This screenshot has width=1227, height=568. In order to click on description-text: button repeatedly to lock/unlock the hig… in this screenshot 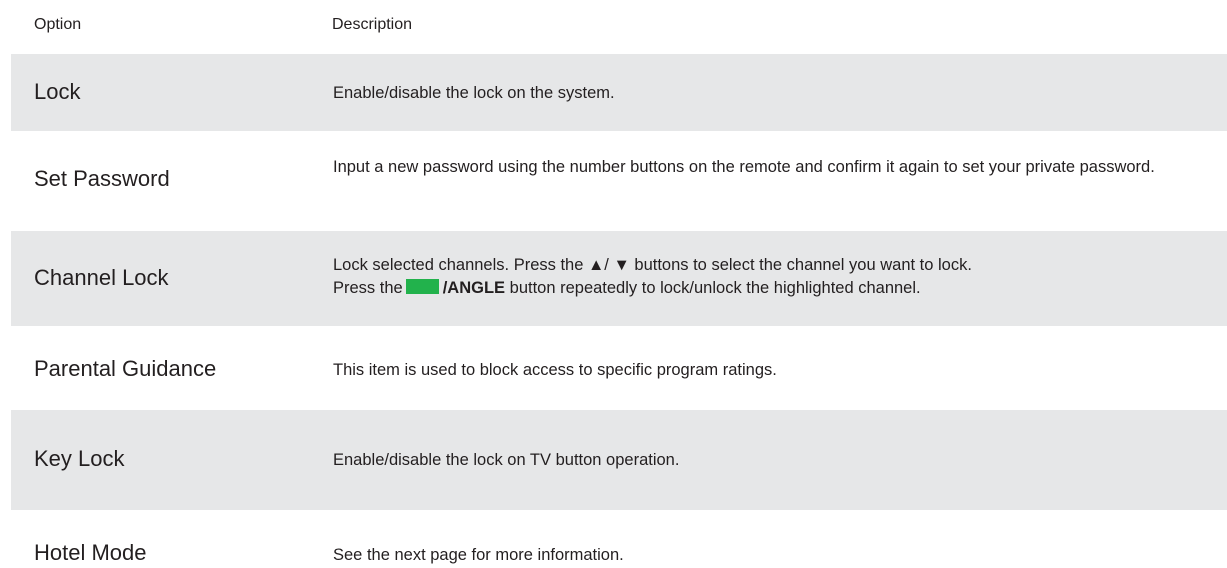, I will do `click(715, 288)`.